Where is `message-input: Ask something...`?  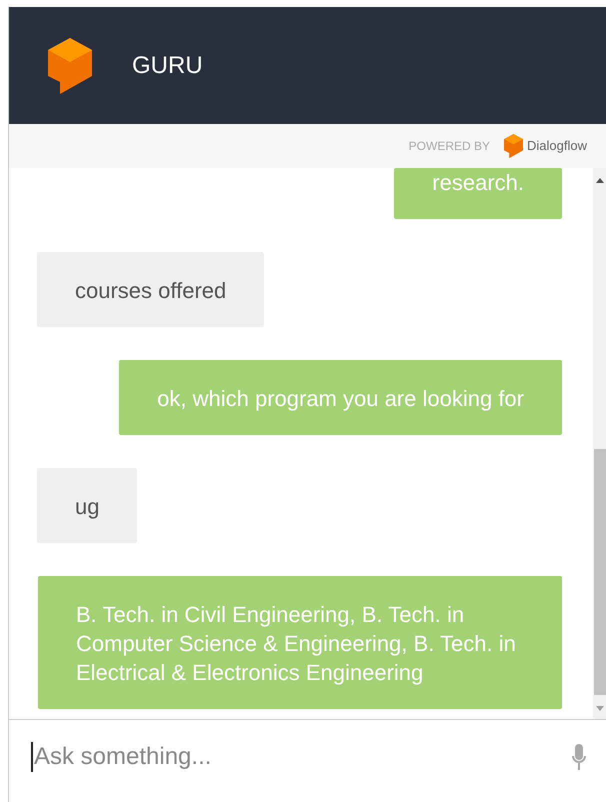 message-input: Ask something... is located at coordinates (301, 757).